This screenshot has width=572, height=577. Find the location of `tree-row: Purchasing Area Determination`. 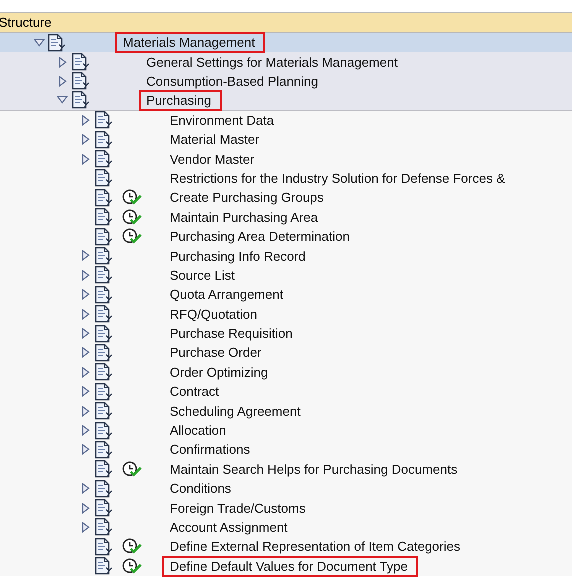

tree-row: Purchasing Area Determination is located at coordinates (286, 236).